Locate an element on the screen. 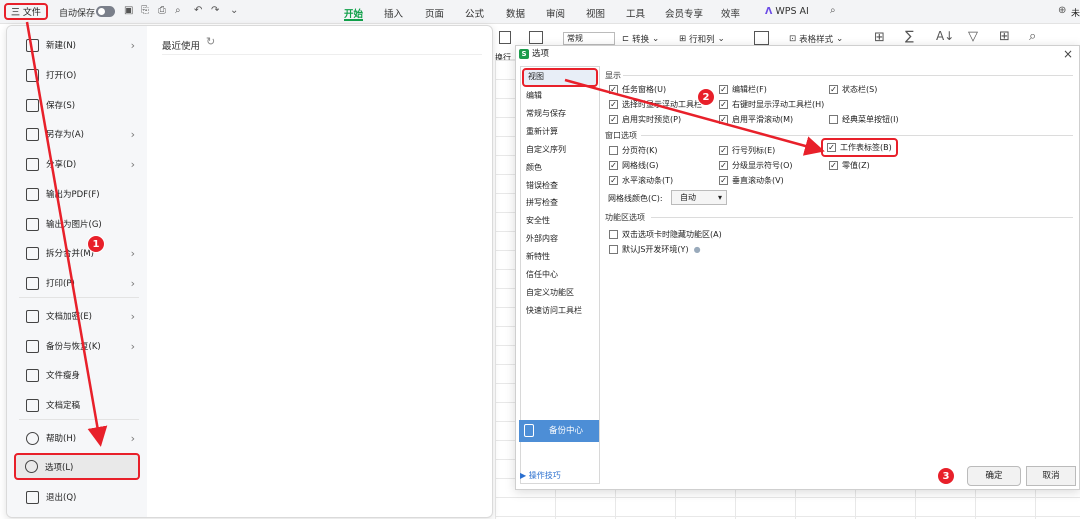 The width and height of the screenshot is (1080, 519). tab-review: 审阅 is located at coordinates (555, 13).